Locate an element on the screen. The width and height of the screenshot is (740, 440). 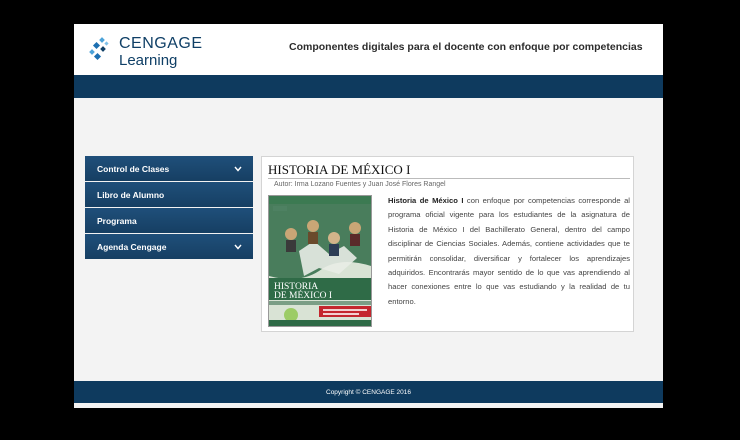
footer: Copyright © CENGAGE 2016 is located at coordinates (368, 392).